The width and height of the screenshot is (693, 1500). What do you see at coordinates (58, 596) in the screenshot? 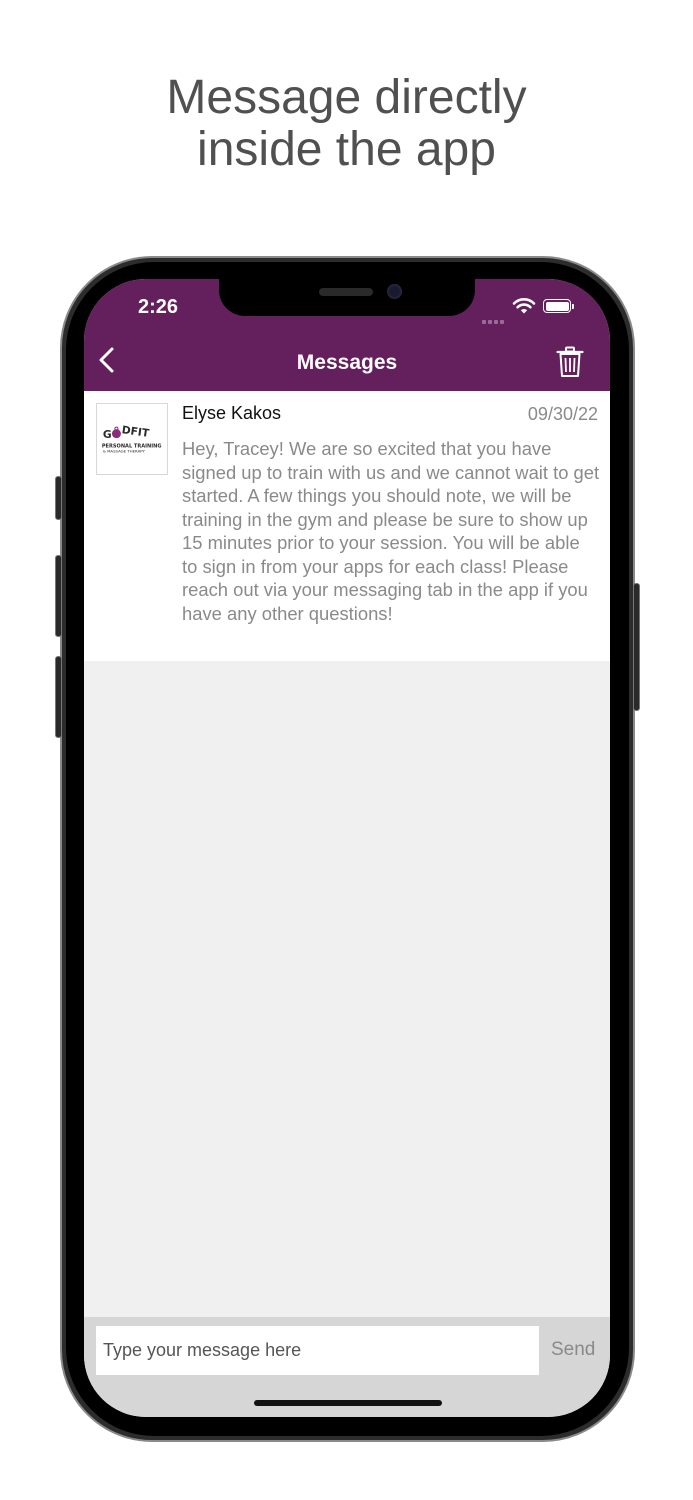
I see `volume-up-button` at bounding box center [58, 596].